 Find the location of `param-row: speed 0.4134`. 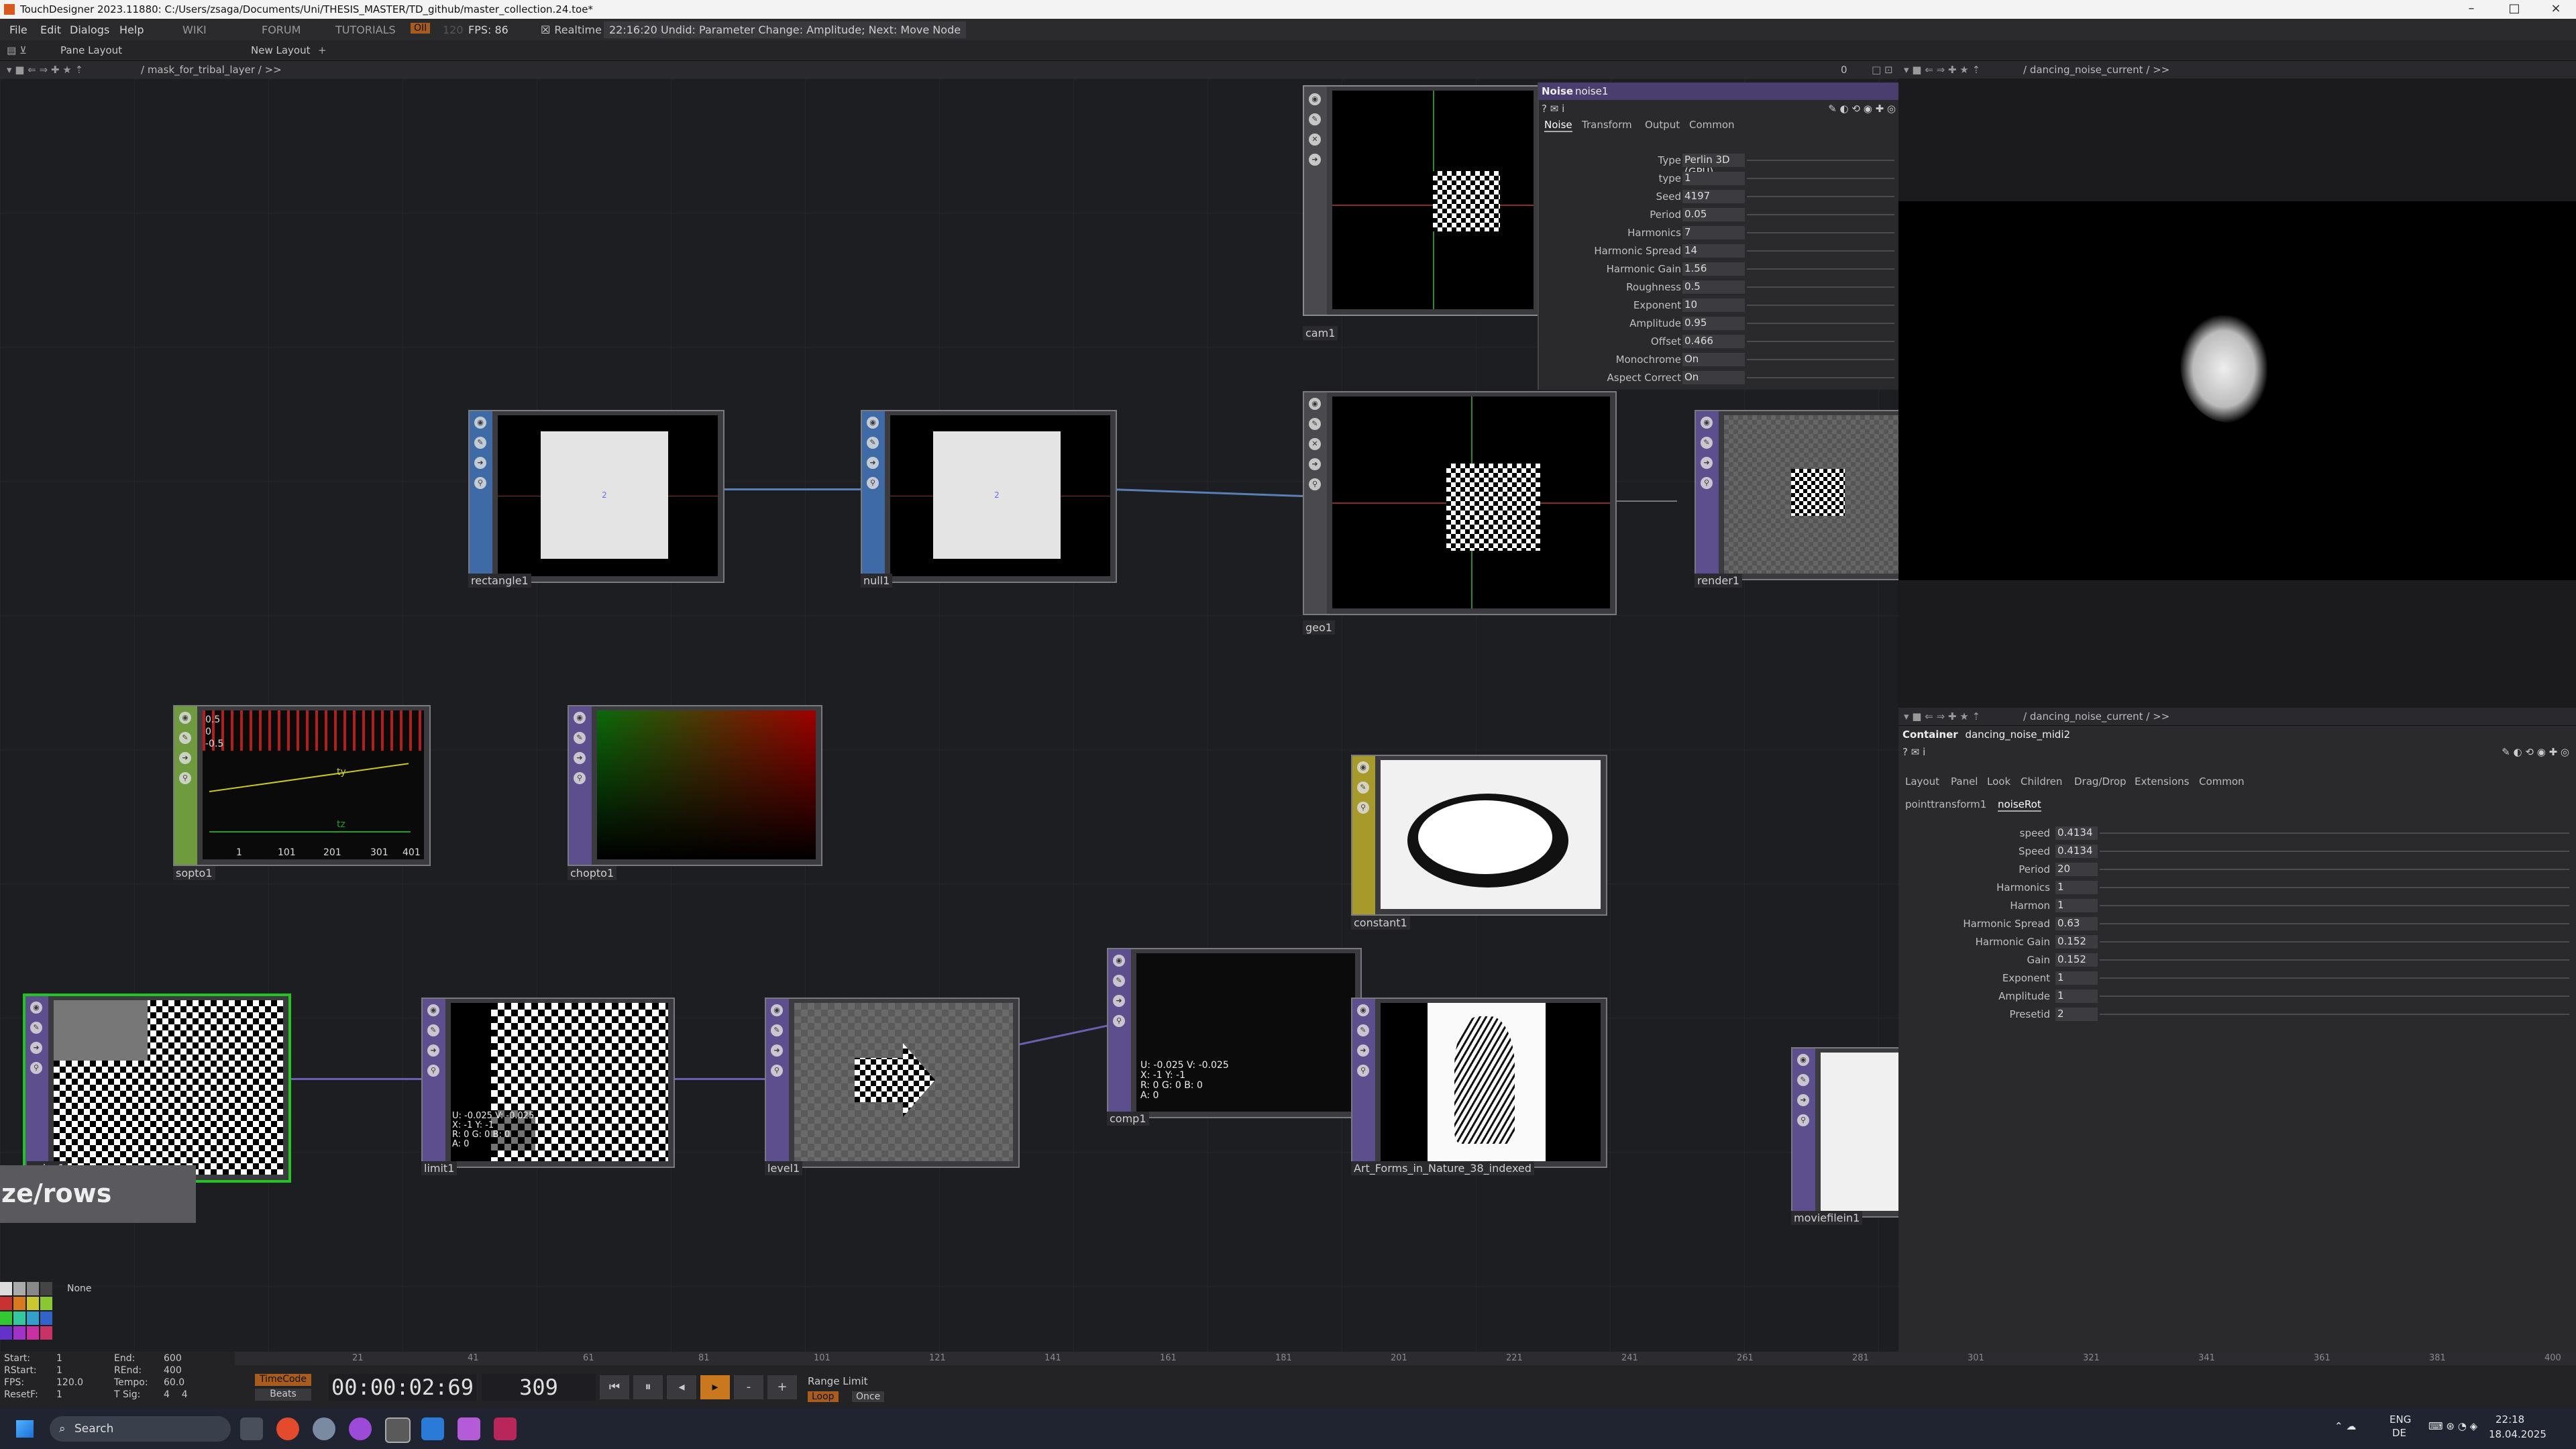

param-row: speed 0.4134 is located at coordinates (2237, 833).